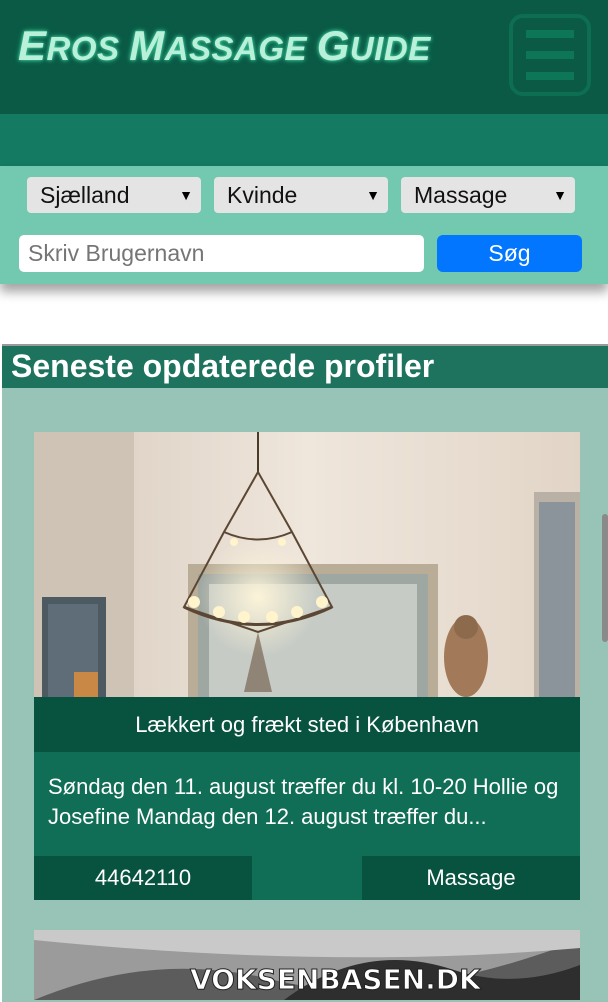  I want to click on site-logo: EROS MASSAGE GUIDE, so click(224, 46).